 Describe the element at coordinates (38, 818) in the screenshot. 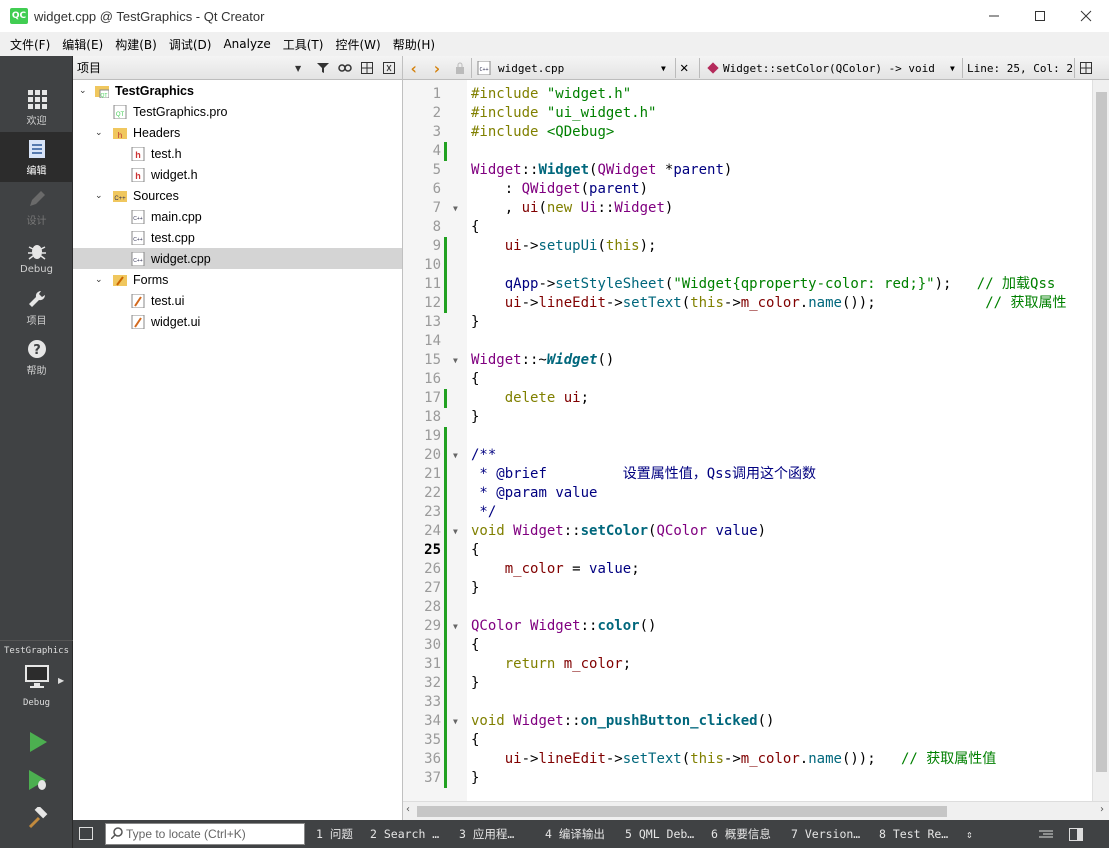

I see `build-button` at that location.